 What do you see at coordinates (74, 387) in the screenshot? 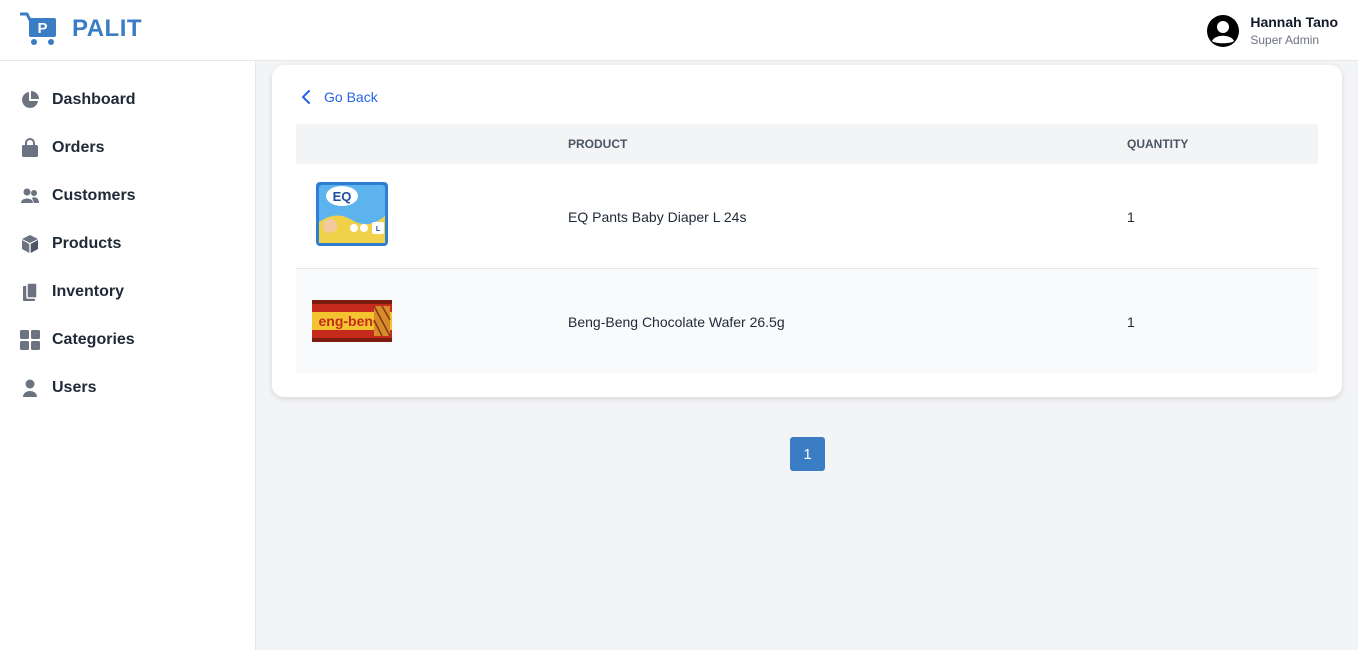
I see `sidebar-item-label: Users` at bounding box center [74, 387].